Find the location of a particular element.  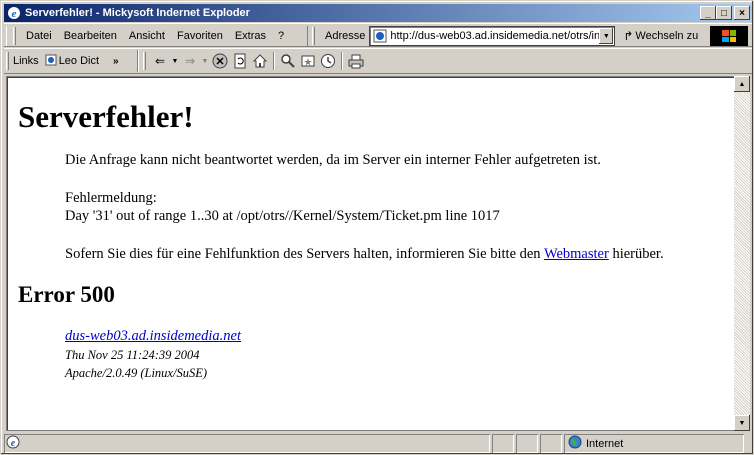

contact-text-after: hierüber. is located at coordinates (636, 254).